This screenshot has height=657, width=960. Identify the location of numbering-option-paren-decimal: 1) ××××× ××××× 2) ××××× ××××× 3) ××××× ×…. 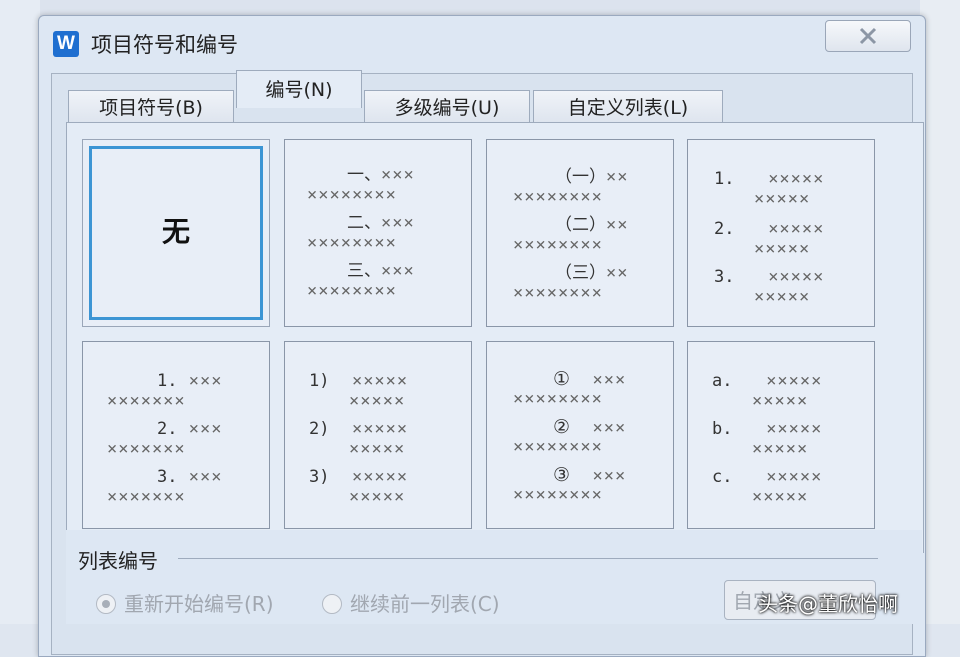
(378, 435).